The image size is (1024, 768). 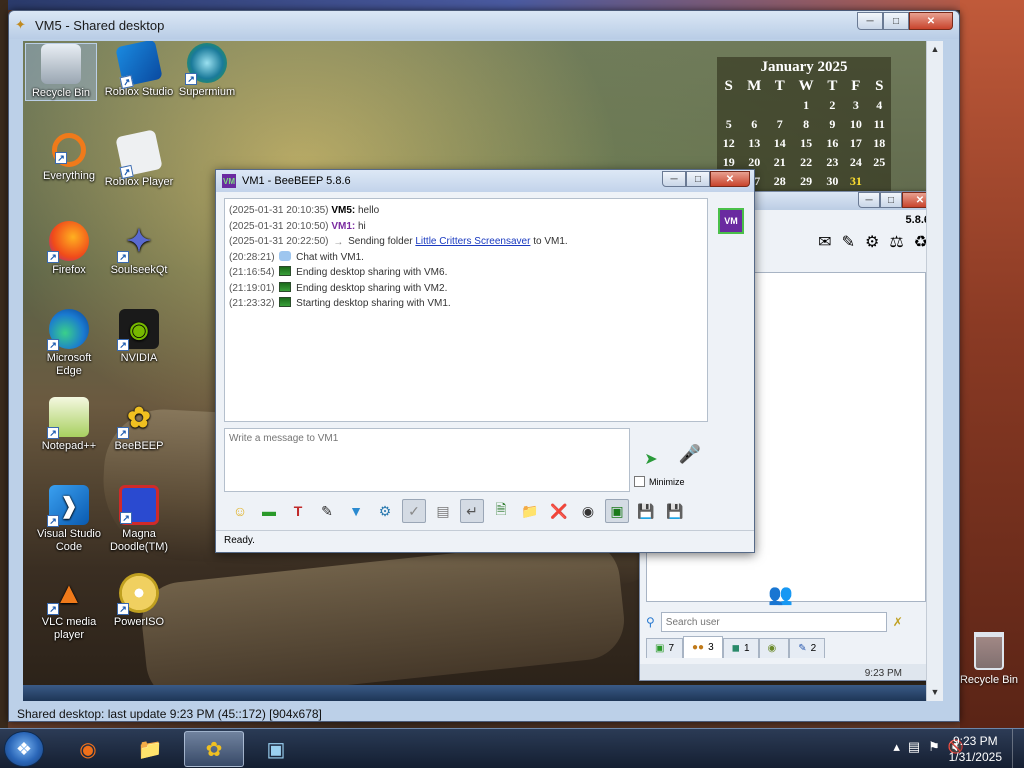 I want to click on spellcheck-button: ✓, so click(x=414, y=511).